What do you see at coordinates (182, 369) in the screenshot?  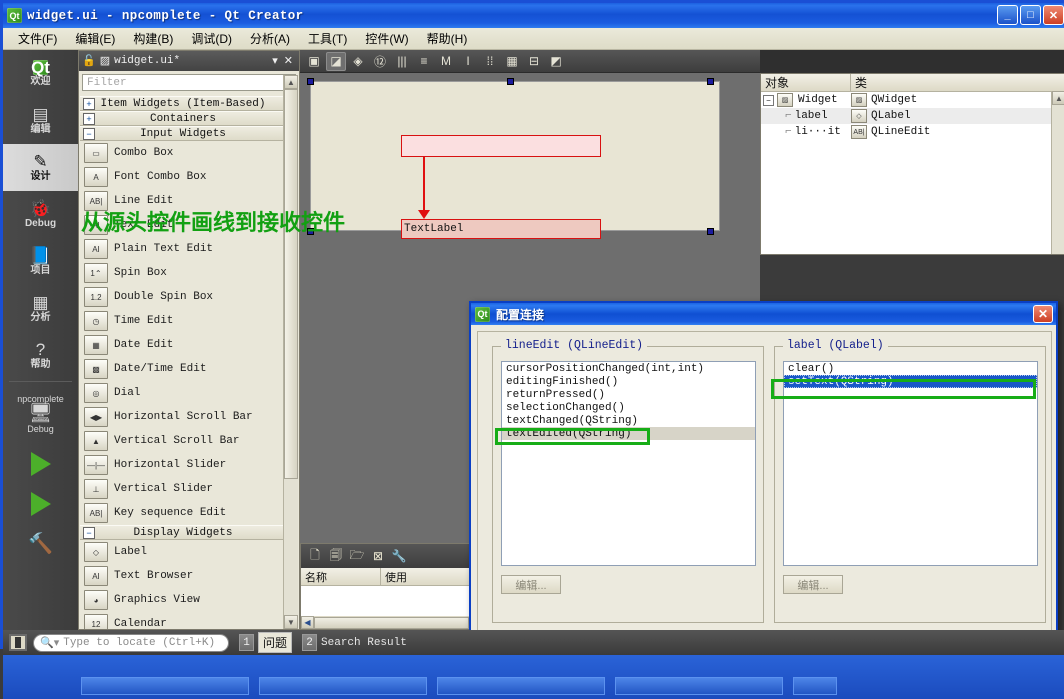 I see `widget-item-date-time-edit: ▩ Date/Time Edit` at bounding box center [182, 369].